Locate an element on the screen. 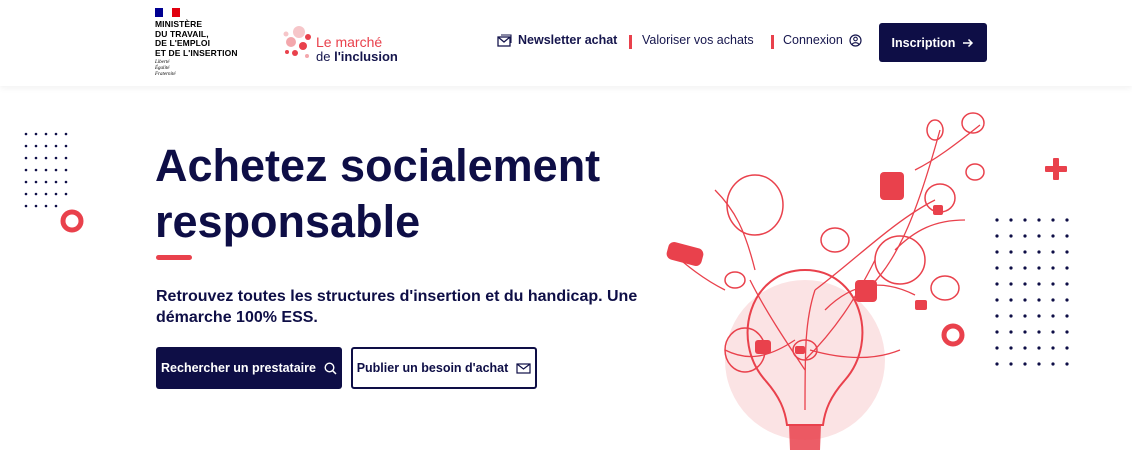 The image size is (1132, 450). signup-button: Inscription is located at coordinates (933, 42).